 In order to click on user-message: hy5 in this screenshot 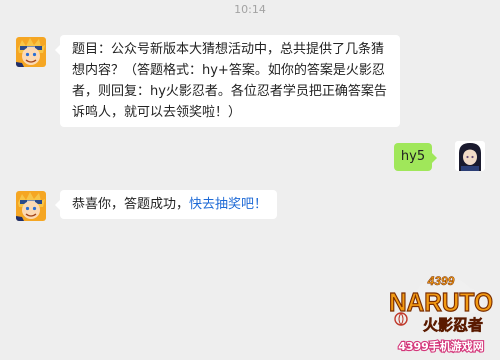, I will do `click(415, 157)`.